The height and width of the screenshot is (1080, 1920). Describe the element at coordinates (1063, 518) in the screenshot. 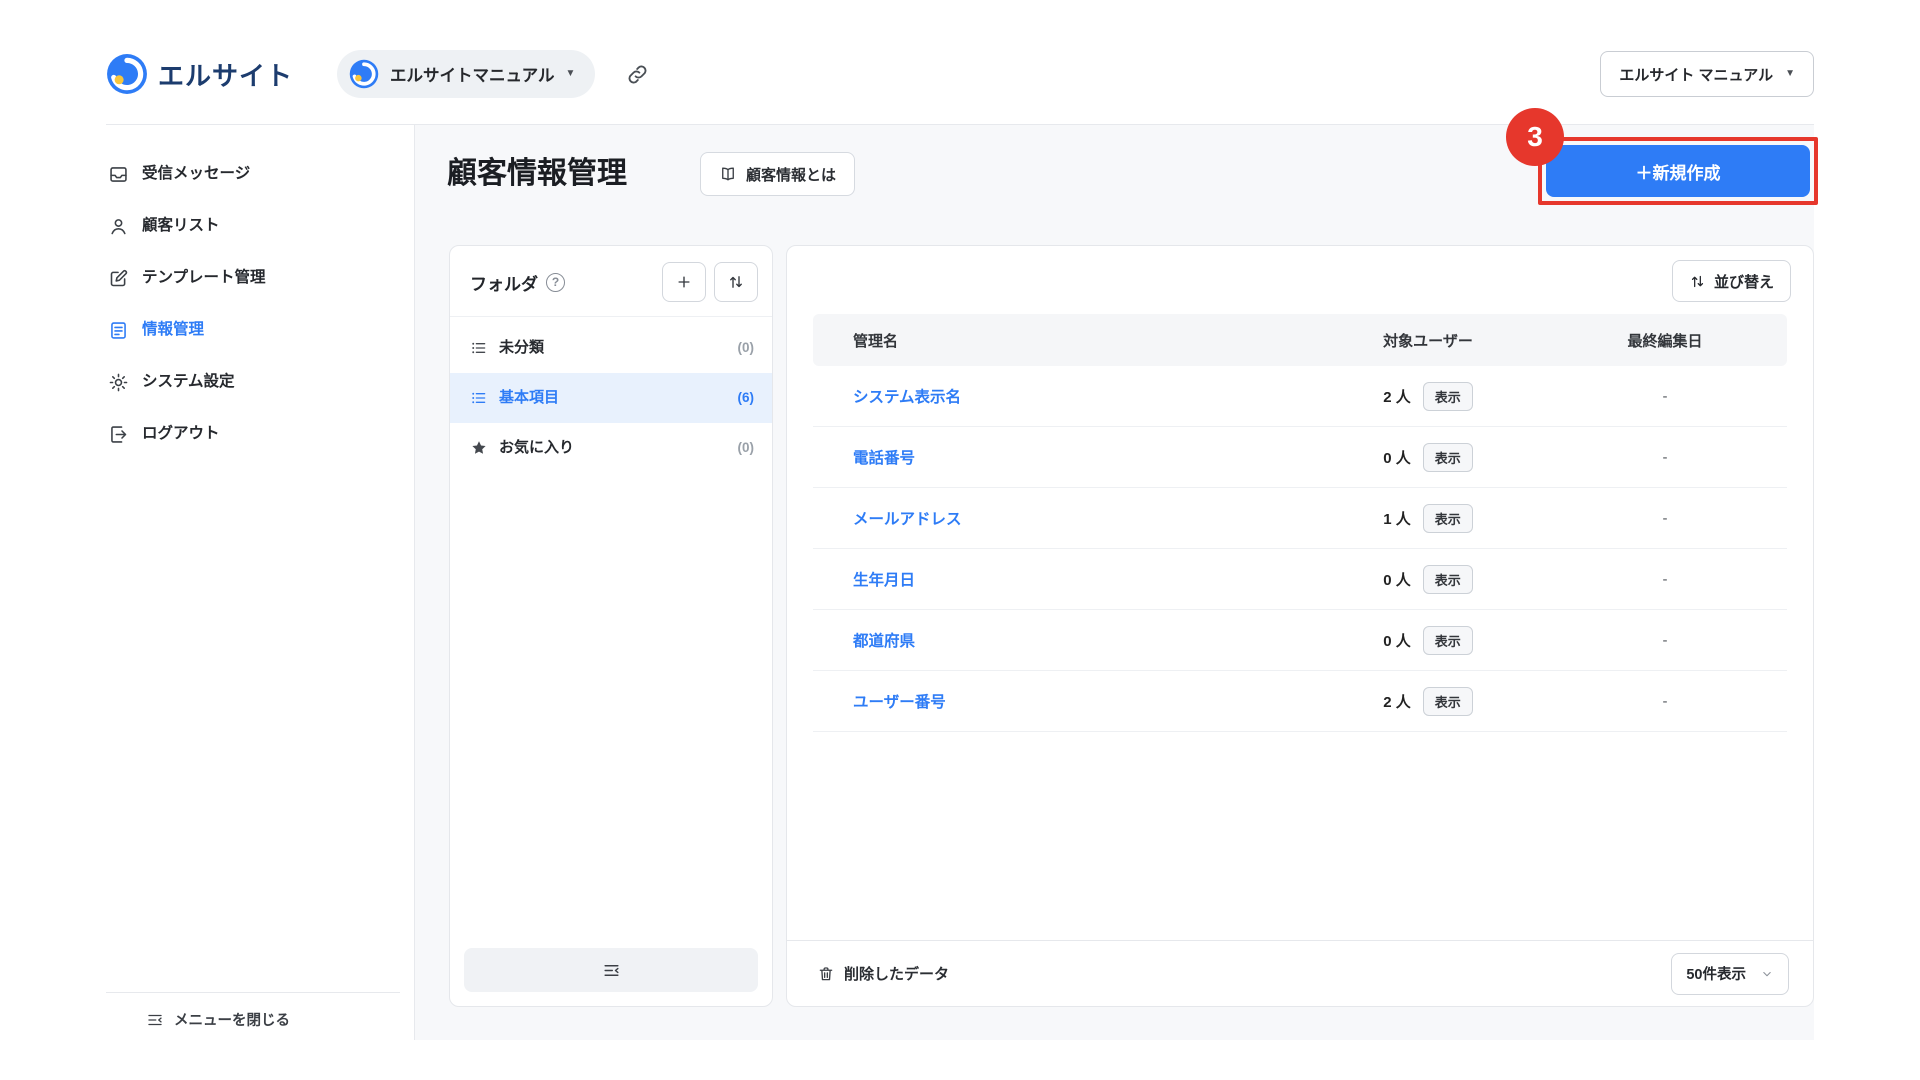

I see `cell-name: メールアドレス` at that location.